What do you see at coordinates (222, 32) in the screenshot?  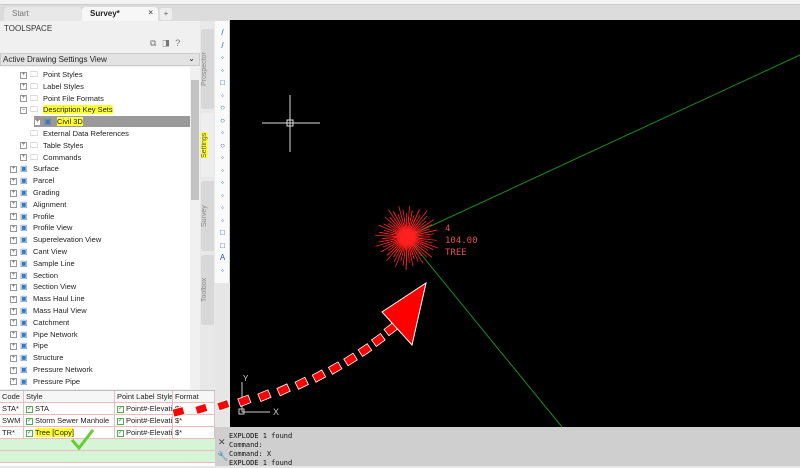 I see `line-icon: /` at bounding box center [222, 32].